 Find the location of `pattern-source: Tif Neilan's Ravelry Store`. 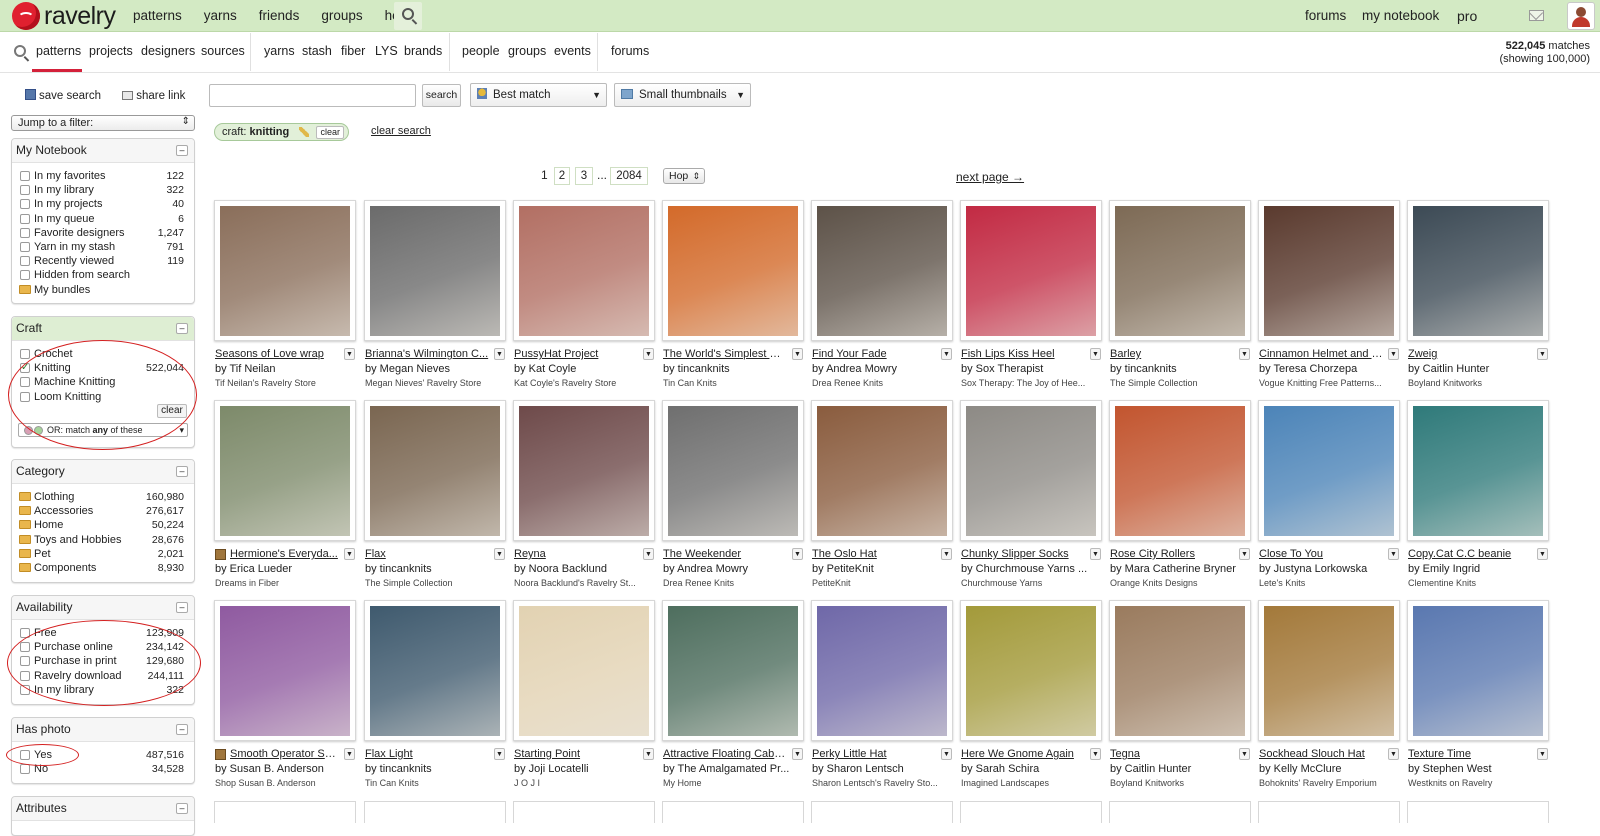

pattern-source: Tif Neilan's Ravelry Store is located at coordinates (285, 383).